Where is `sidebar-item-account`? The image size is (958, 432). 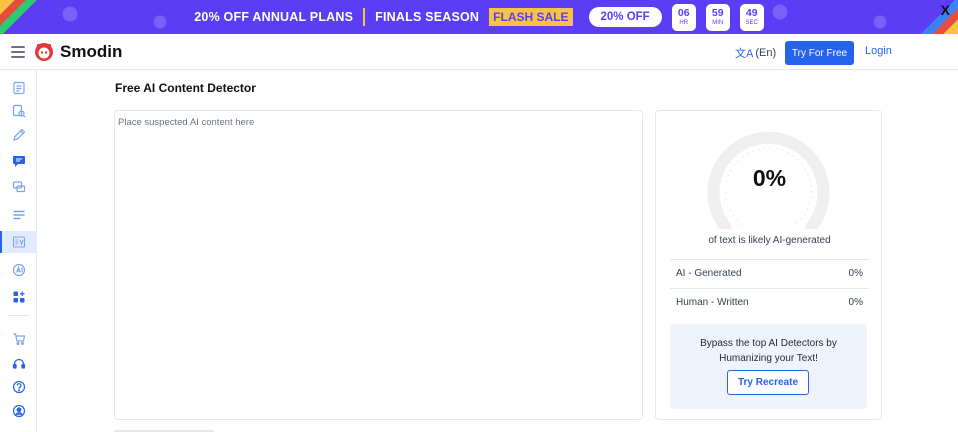
sidebar-item-account is located at coordinates (18, 411).